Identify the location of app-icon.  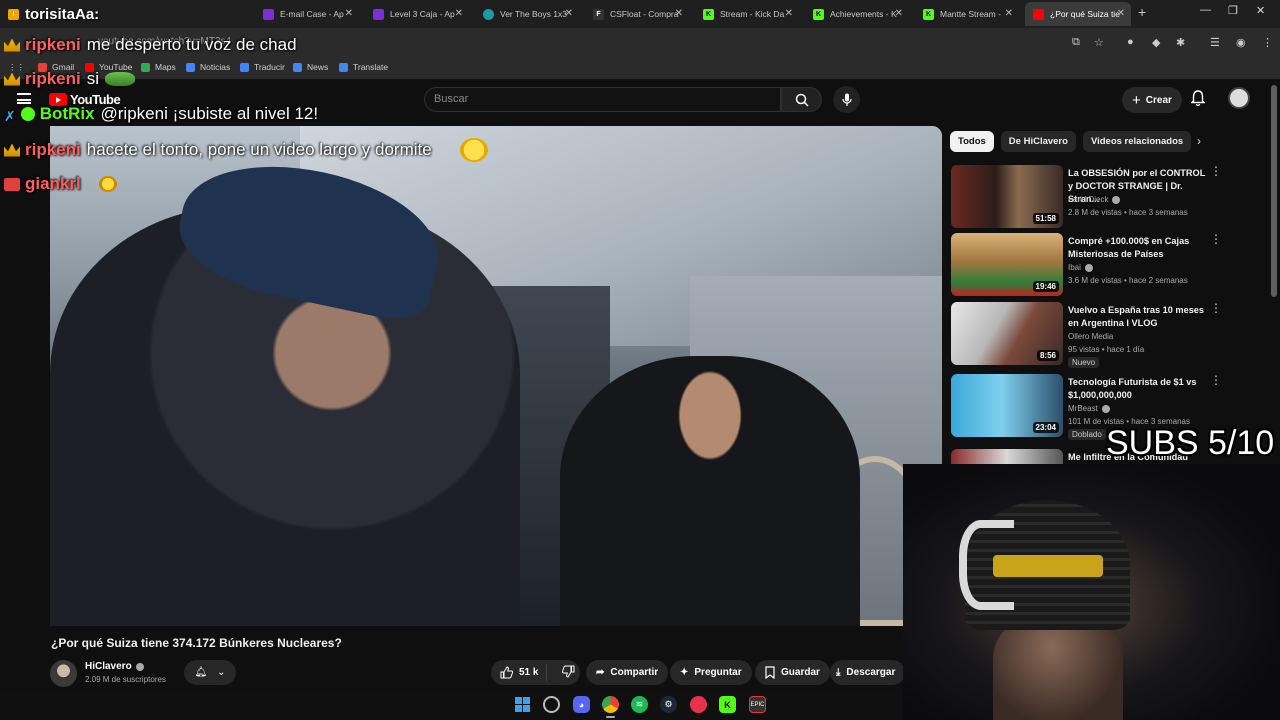
(698, 704).